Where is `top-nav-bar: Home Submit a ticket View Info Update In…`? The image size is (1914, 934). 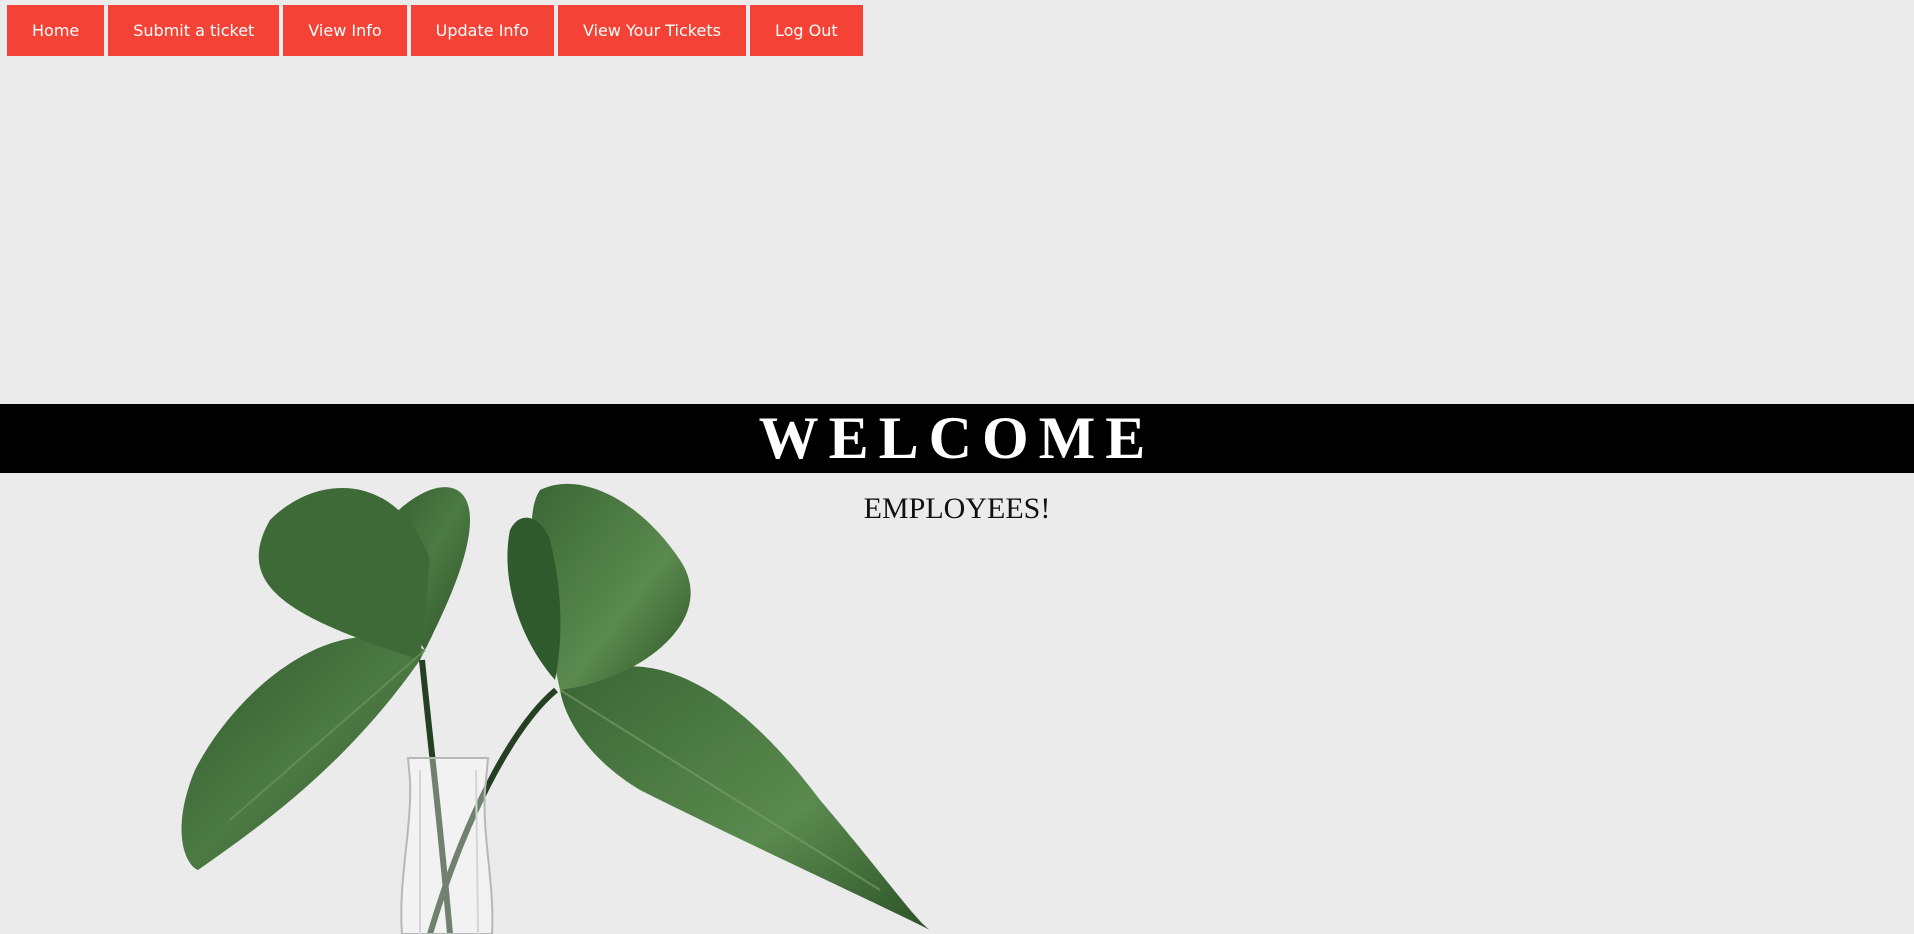 top-nav-bar: Home Submit a ticket View Info Update In… is located at coordinates (435, 30).